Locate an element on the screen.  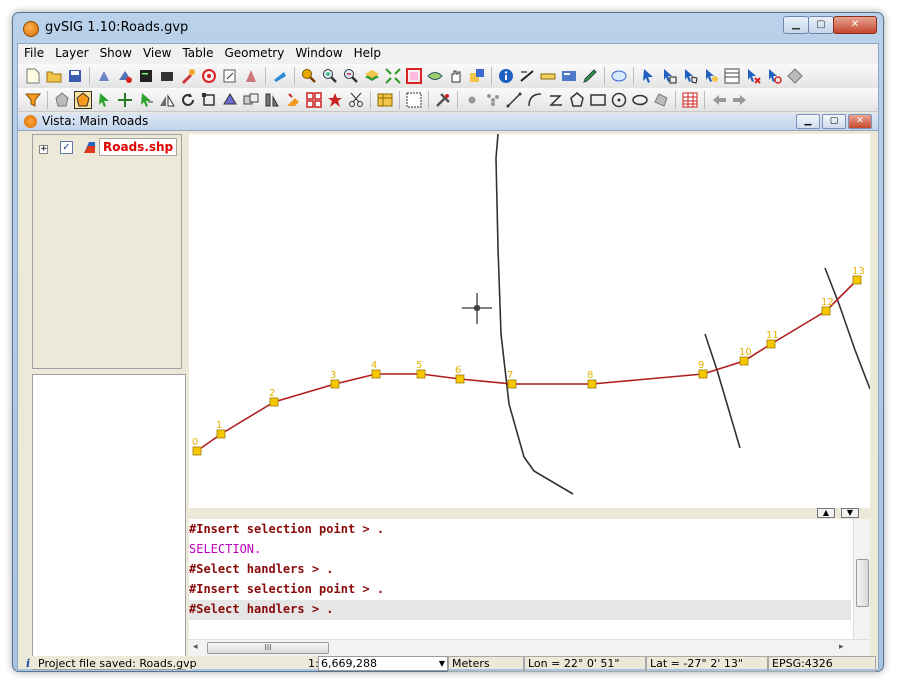
eye-icon is located at coordinates (435, 76).